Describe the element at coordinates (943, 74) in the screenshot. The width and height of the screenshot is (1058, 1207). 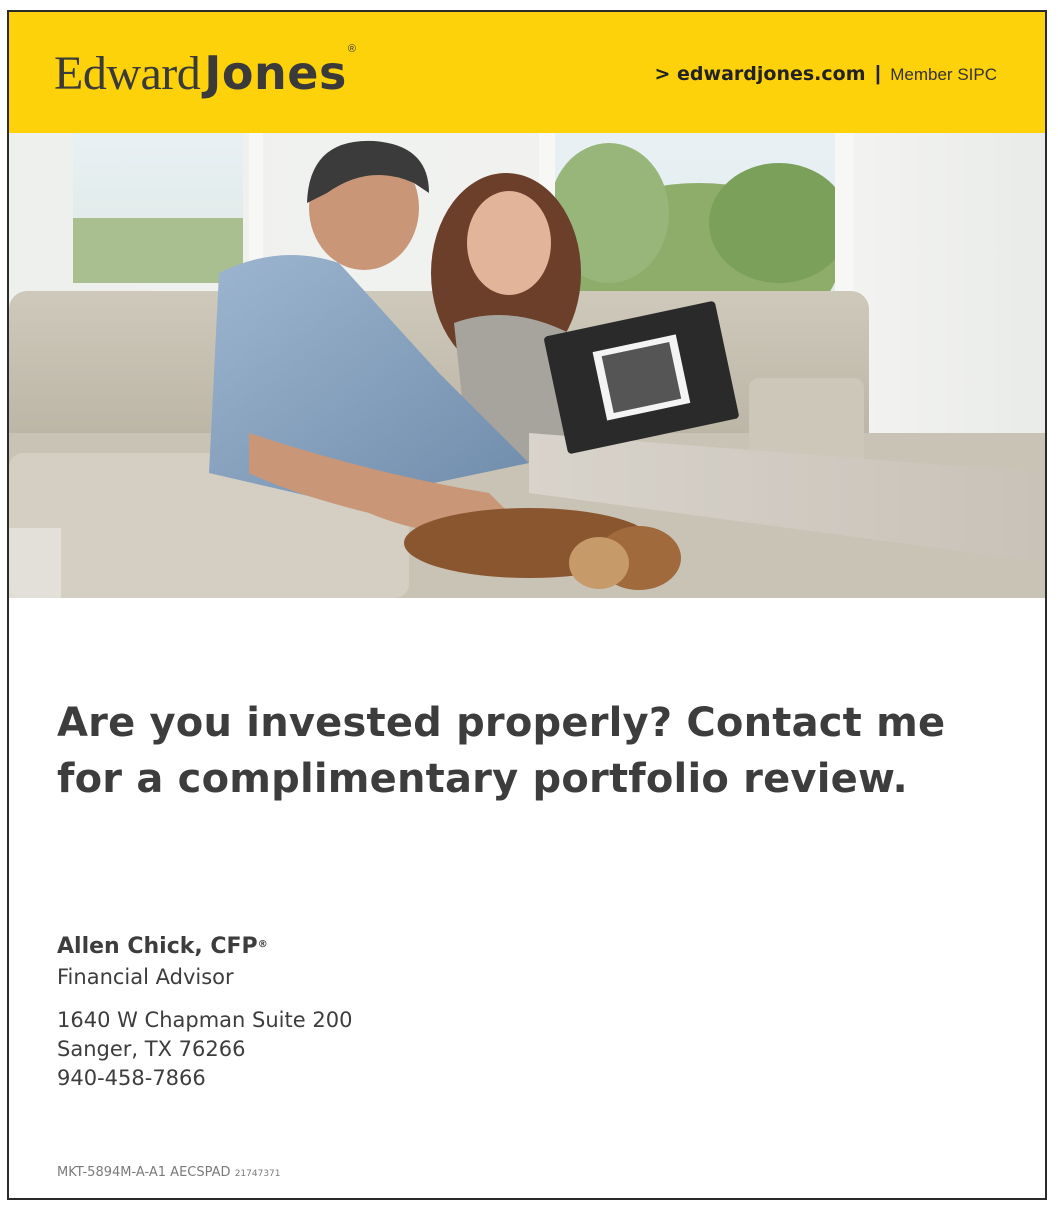
I see `member-sipc-text: Member SIPC` at that location.